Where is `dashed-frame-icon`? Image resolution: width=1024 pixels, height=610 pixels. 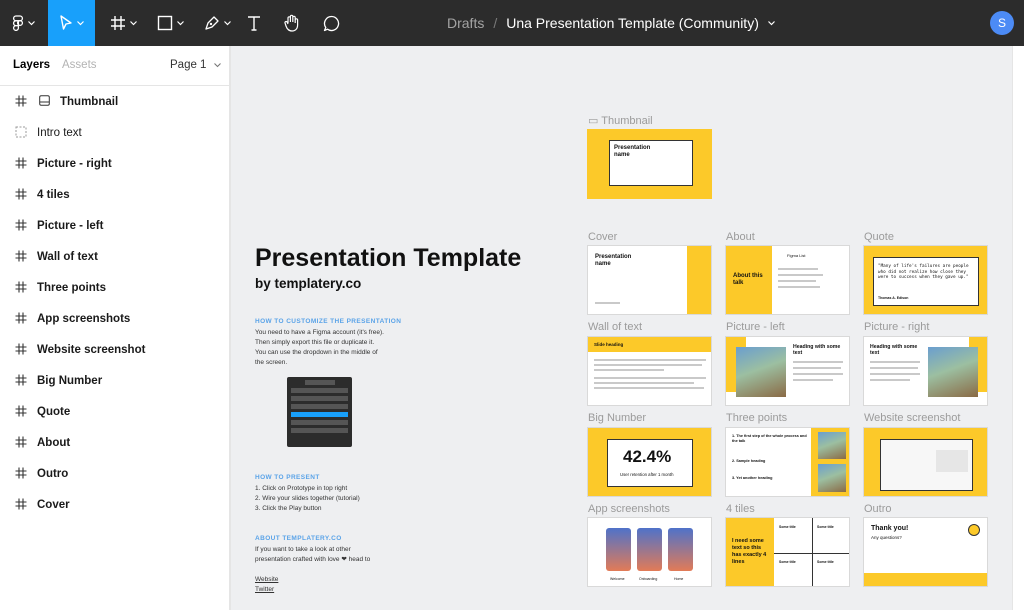
dashed-frame-icon is located at coordinates (21, 132).